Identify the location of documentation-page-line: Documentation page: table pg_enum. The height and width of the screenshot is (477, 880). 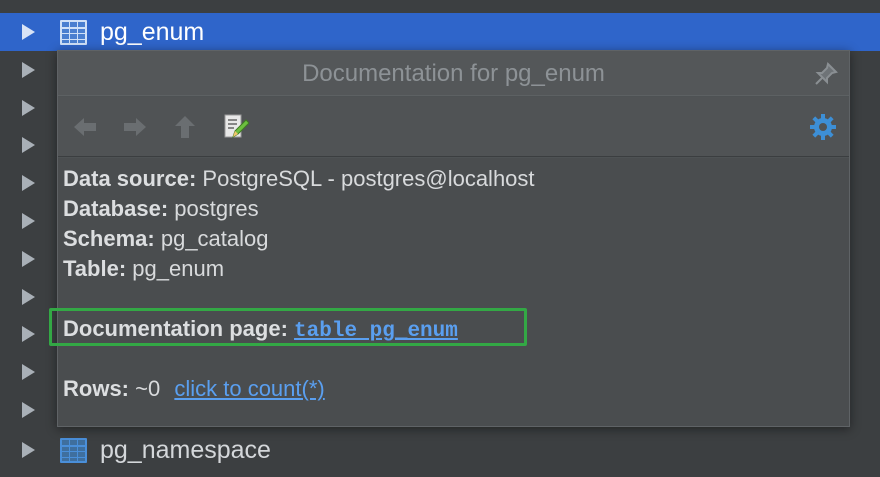
(260, 329).